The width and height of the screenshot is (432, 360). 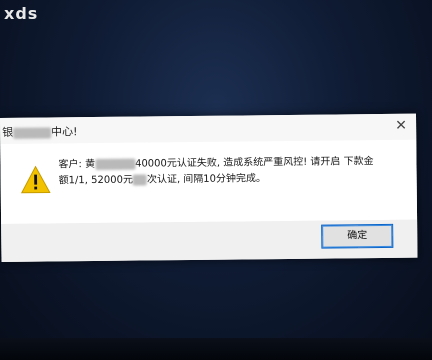 I want to click on dialog-title: 银 中心!, so click(x=40, y=131).